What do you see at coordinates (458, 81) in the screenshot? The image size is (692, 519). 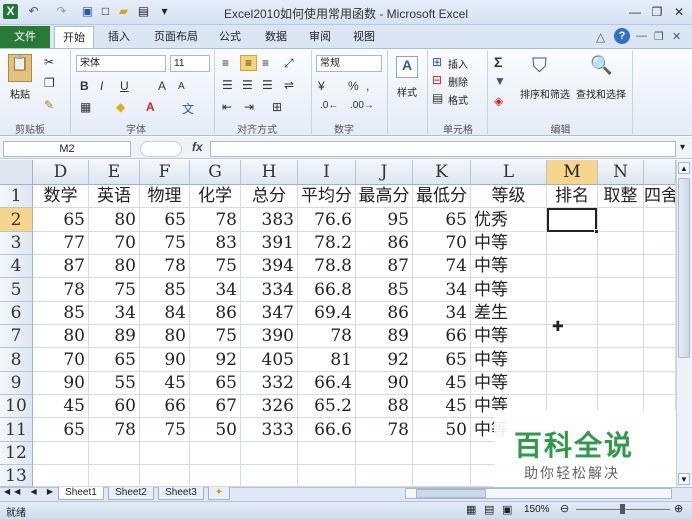 I see `delete-cells-button: 删除` at bounding box center [458, 81].